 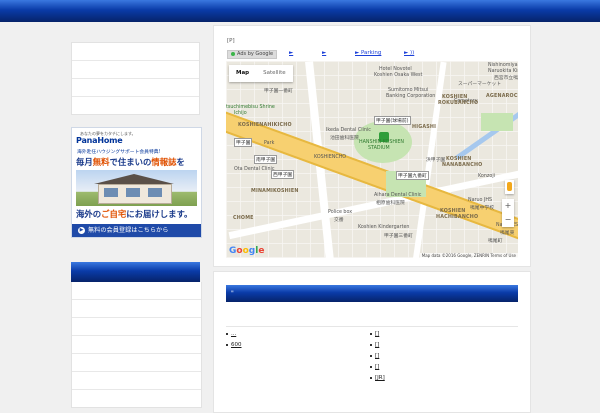 I want to click on sidebar-bottom-menu, so click(x=136, y=345).